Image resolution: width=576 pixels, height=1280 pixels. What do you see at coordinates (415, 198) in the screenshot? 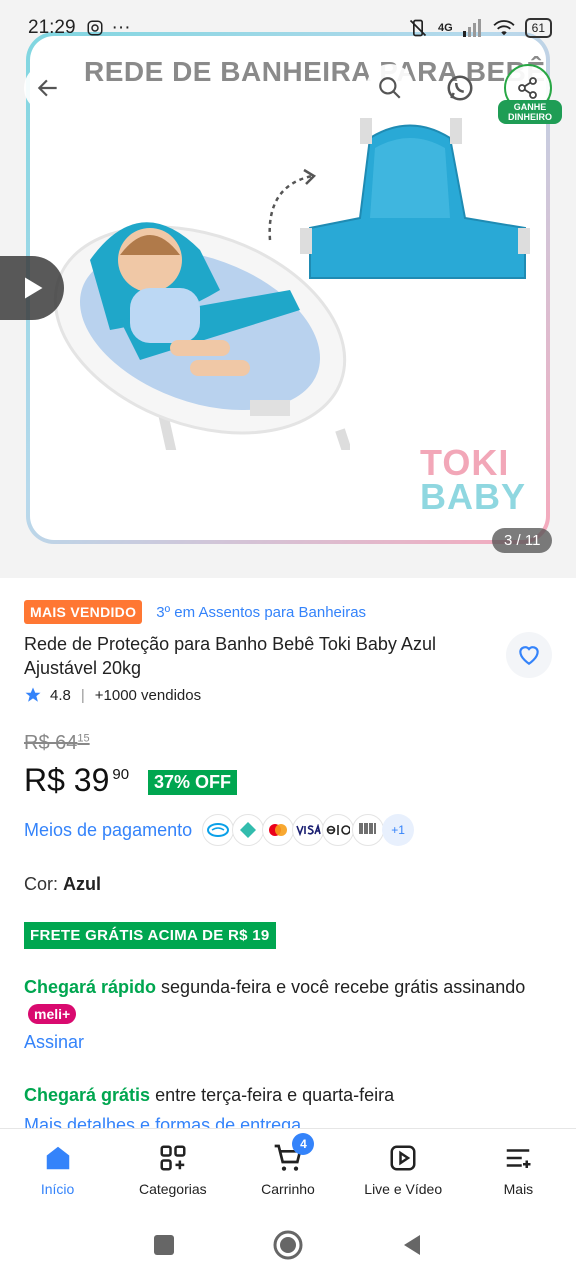
I see `bath-seat-net-illustration` at bounding box center [415, 198].